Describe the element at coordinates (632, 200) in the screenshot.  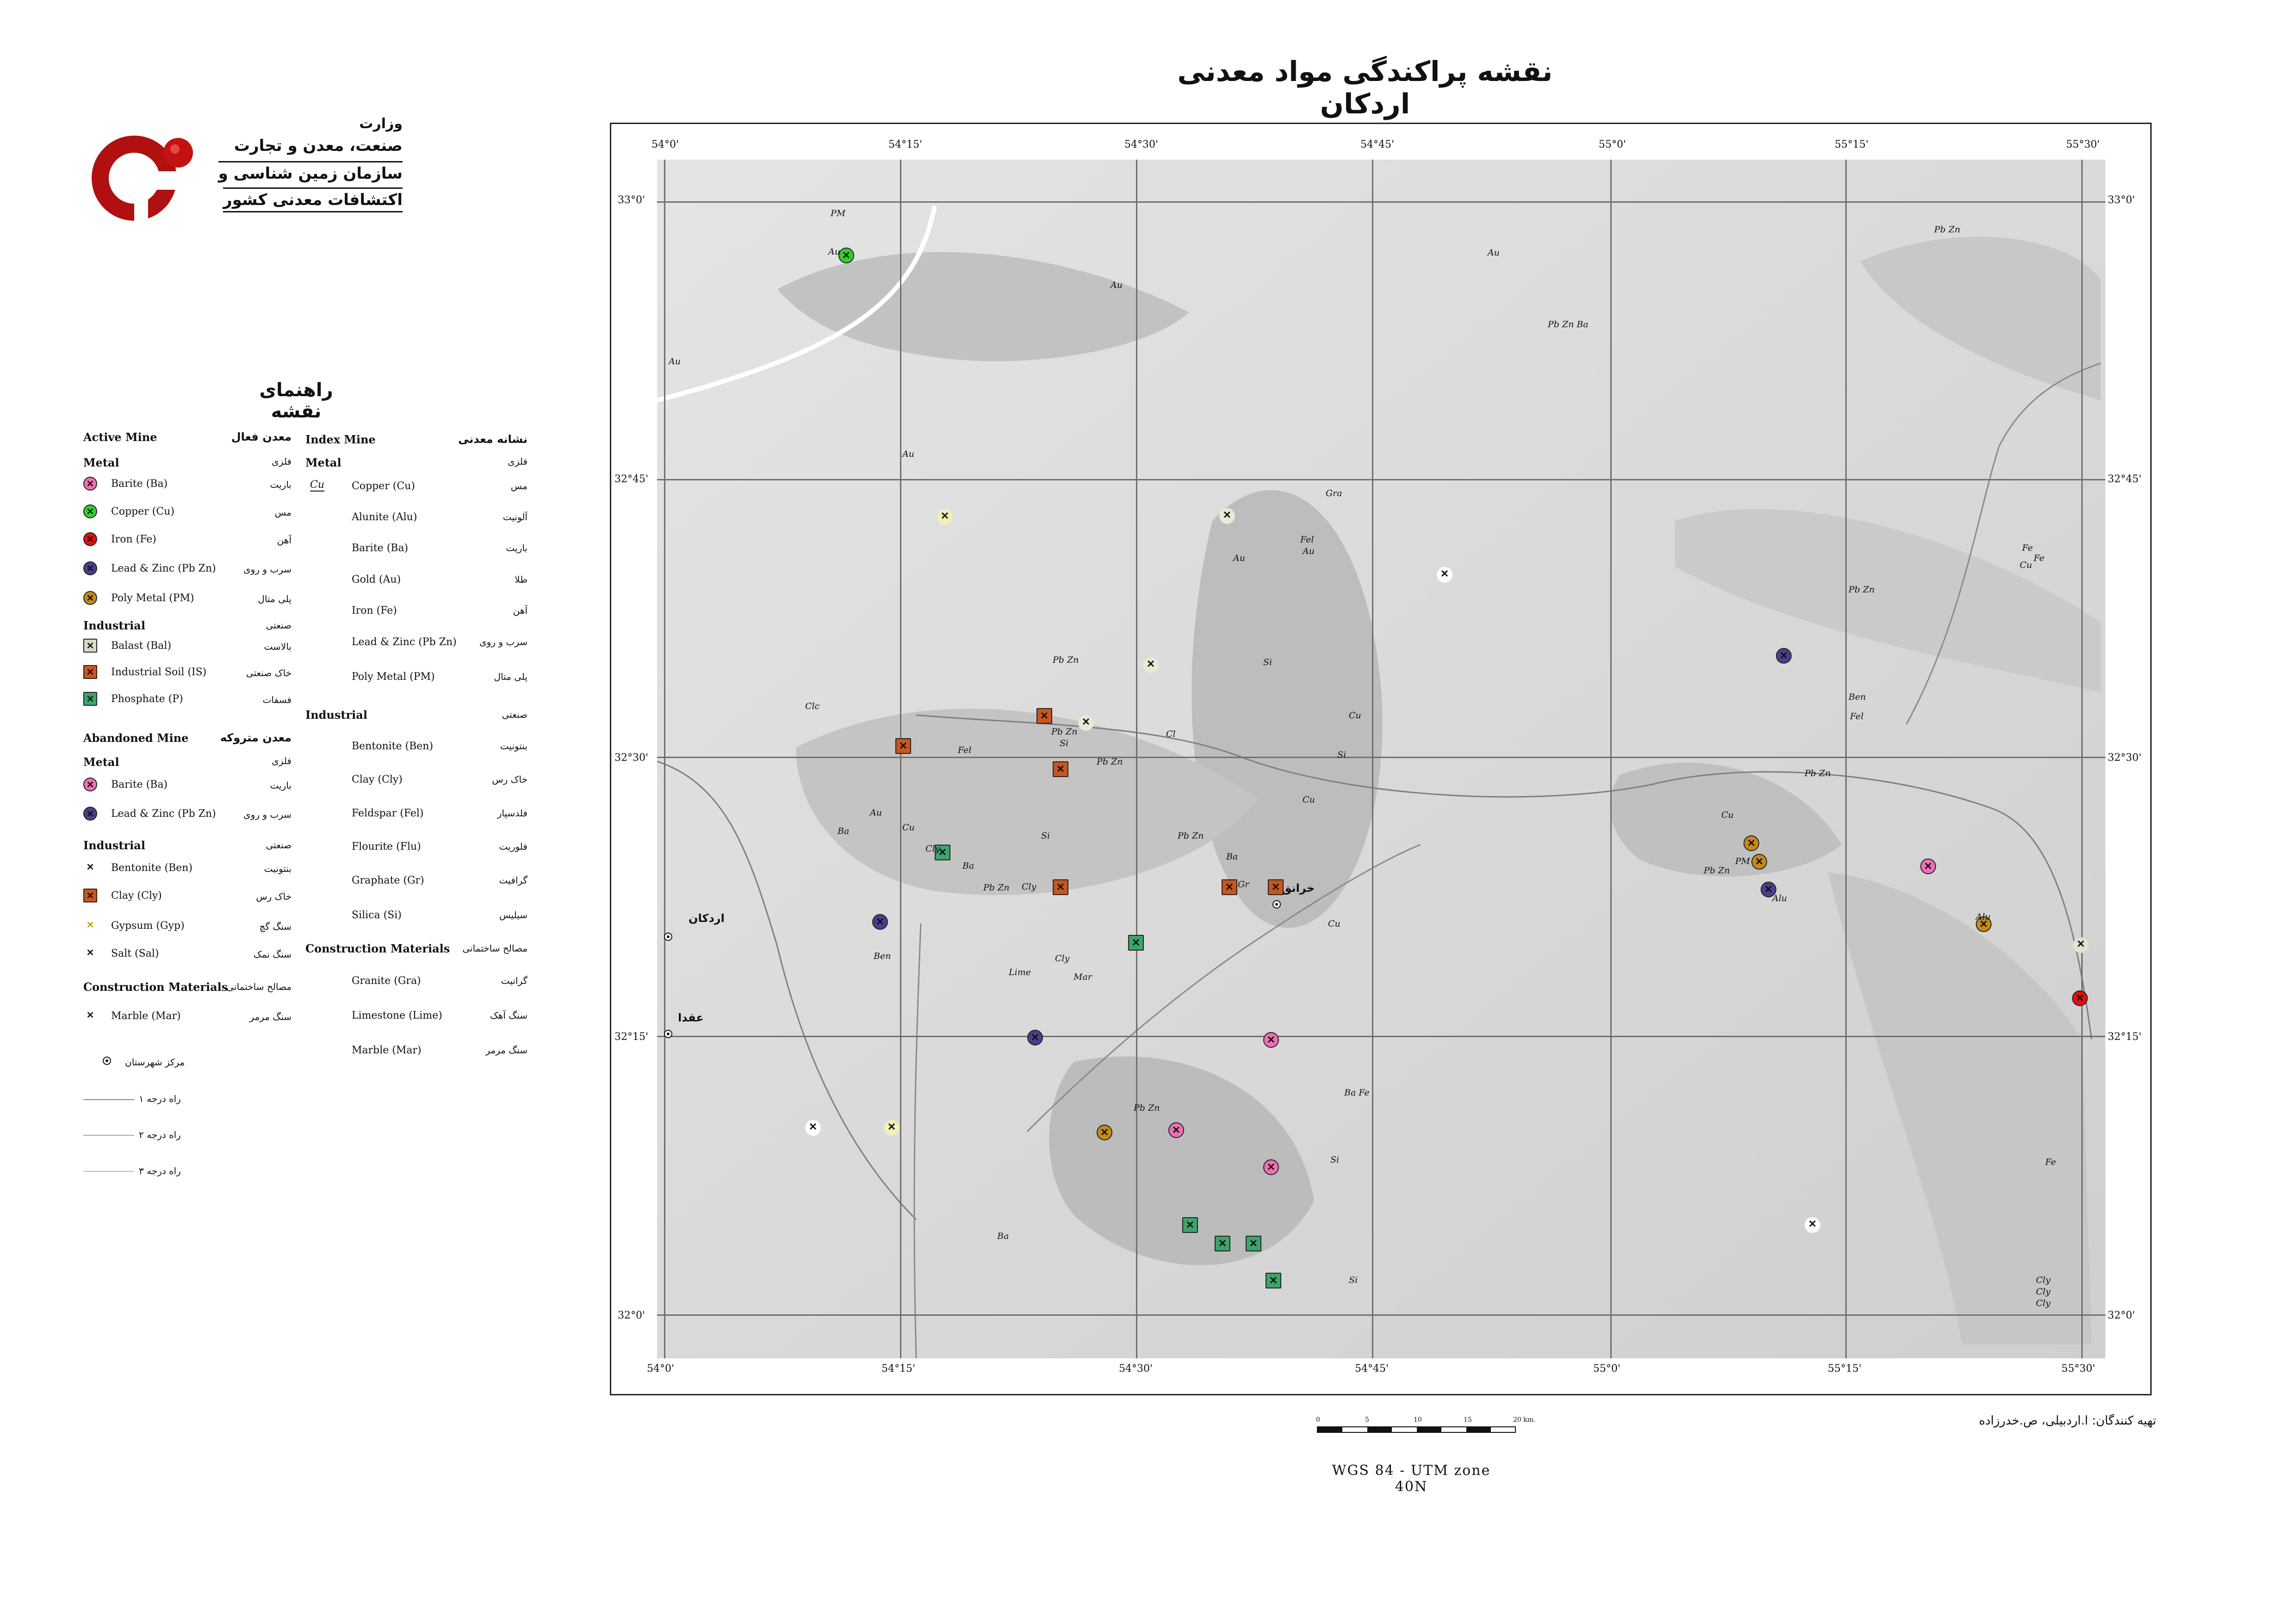
I see `tick-left: 33°0'` at that location.